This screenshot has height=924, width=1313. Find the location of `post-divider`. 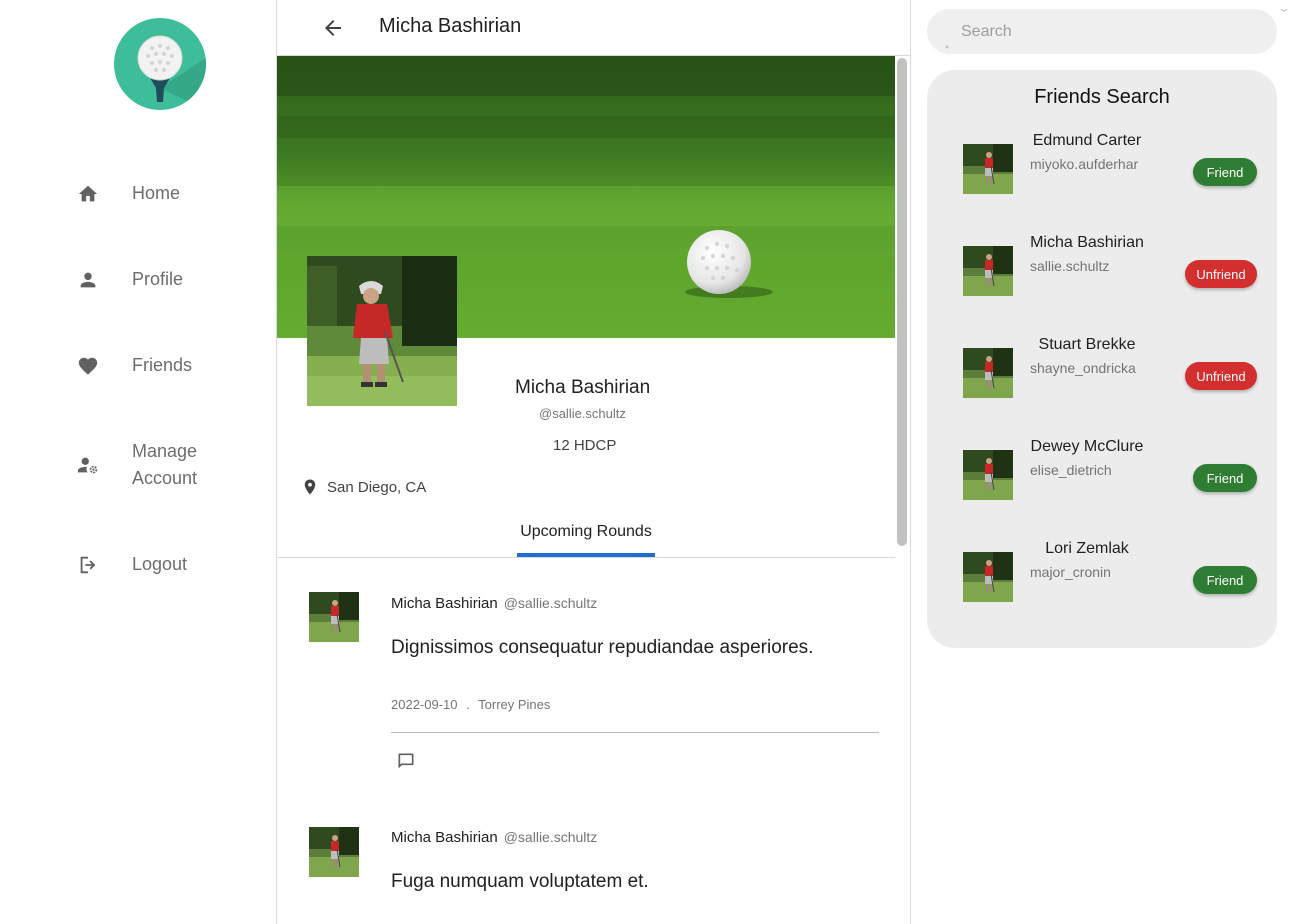

post-divider is located at coordinates (635, 732).